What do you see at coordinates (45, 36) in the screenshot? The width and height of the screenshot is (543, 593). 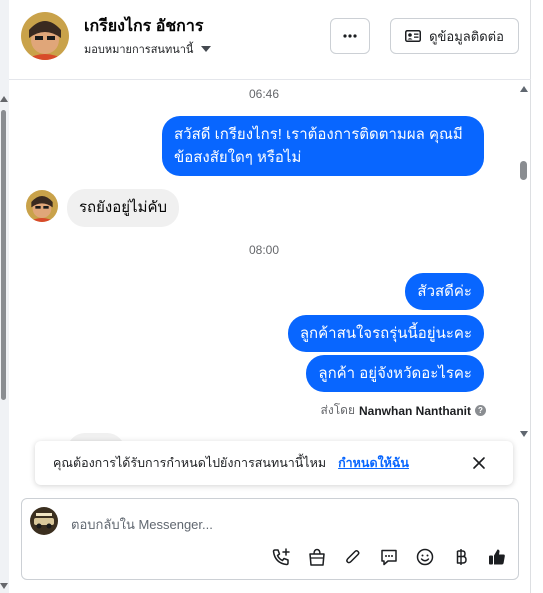 I see `contact-avatar` at bounding box center [45, 36].